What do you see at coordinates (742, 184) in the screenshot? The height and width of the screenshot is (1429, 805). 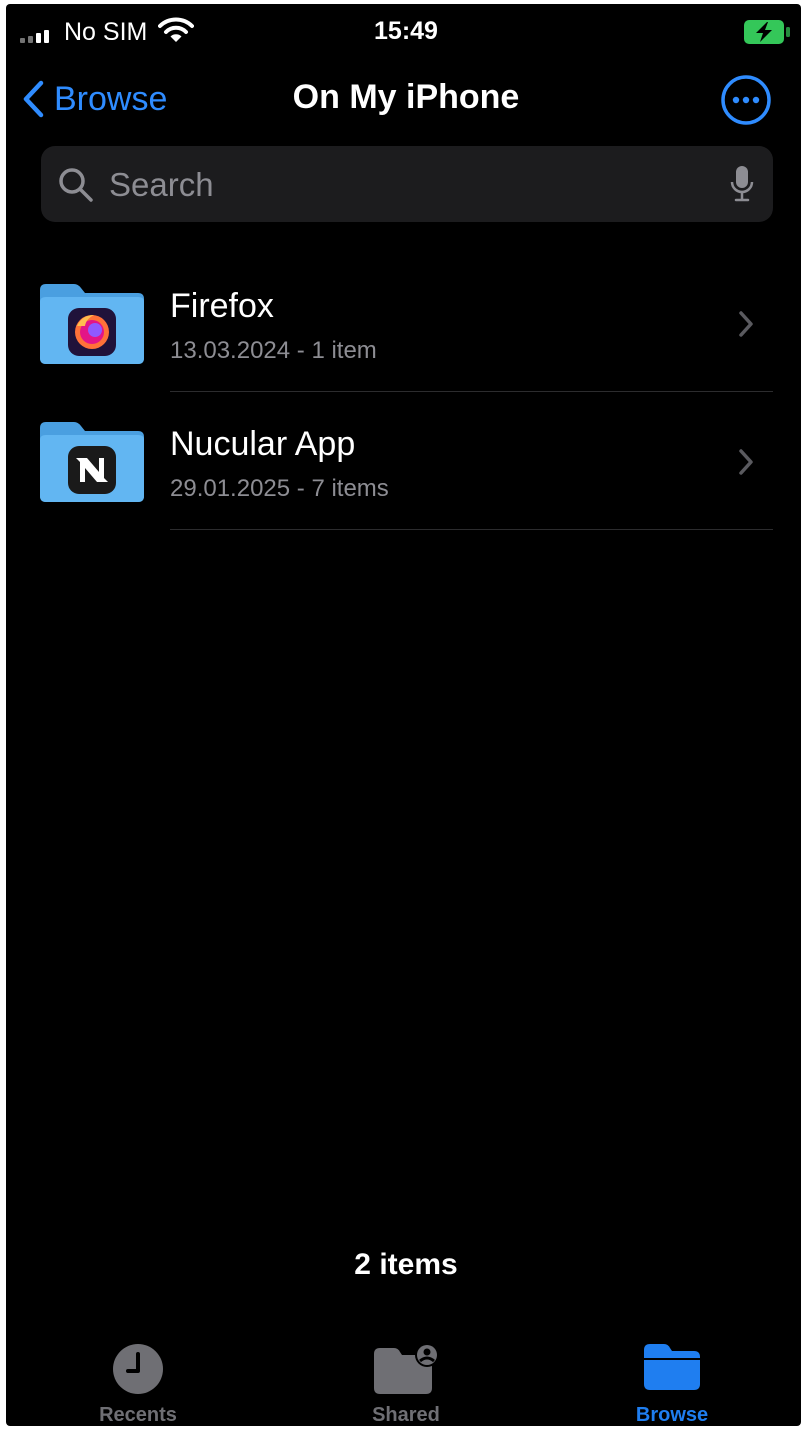 I see `microphone-icon` at bounding box center [742, 184].